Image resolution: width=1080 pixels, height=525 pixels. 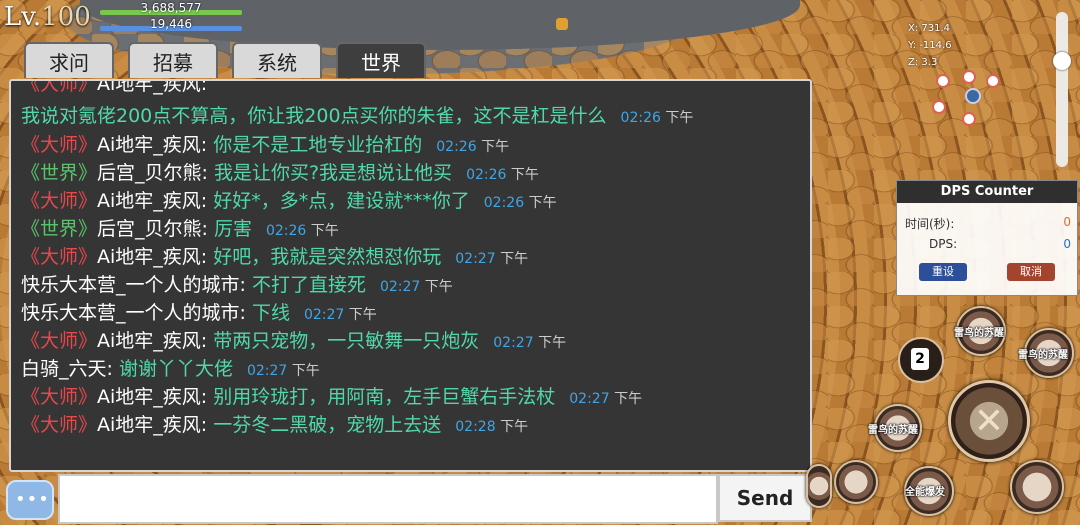 I want to click on tab-world: 世界, so click(x=381, y=60).